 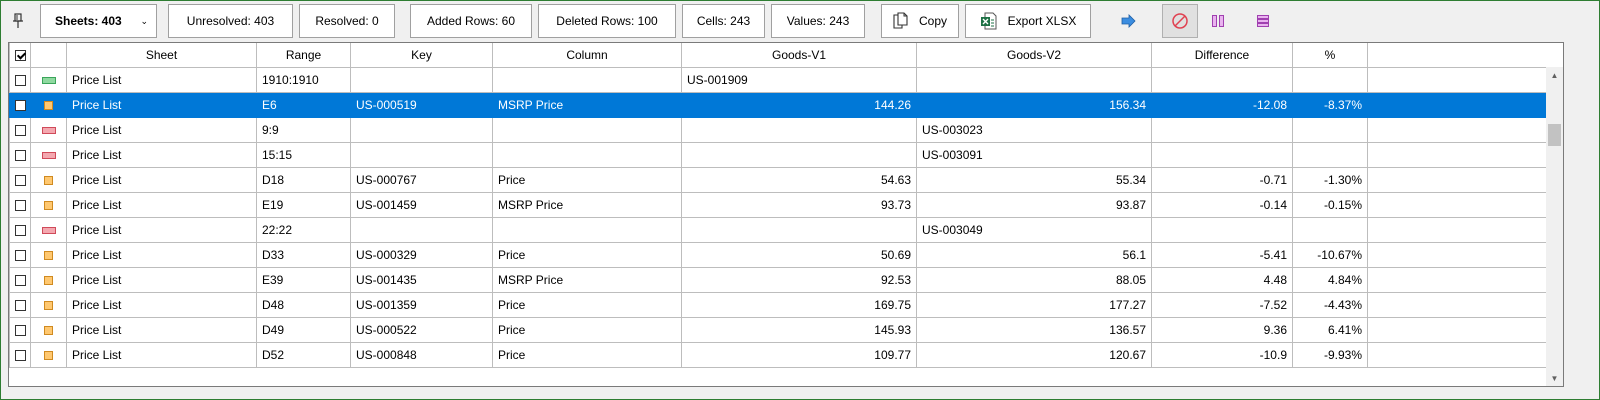 I want to click on cell-goods-v2: 88.05, so click(x=1034, y=279).